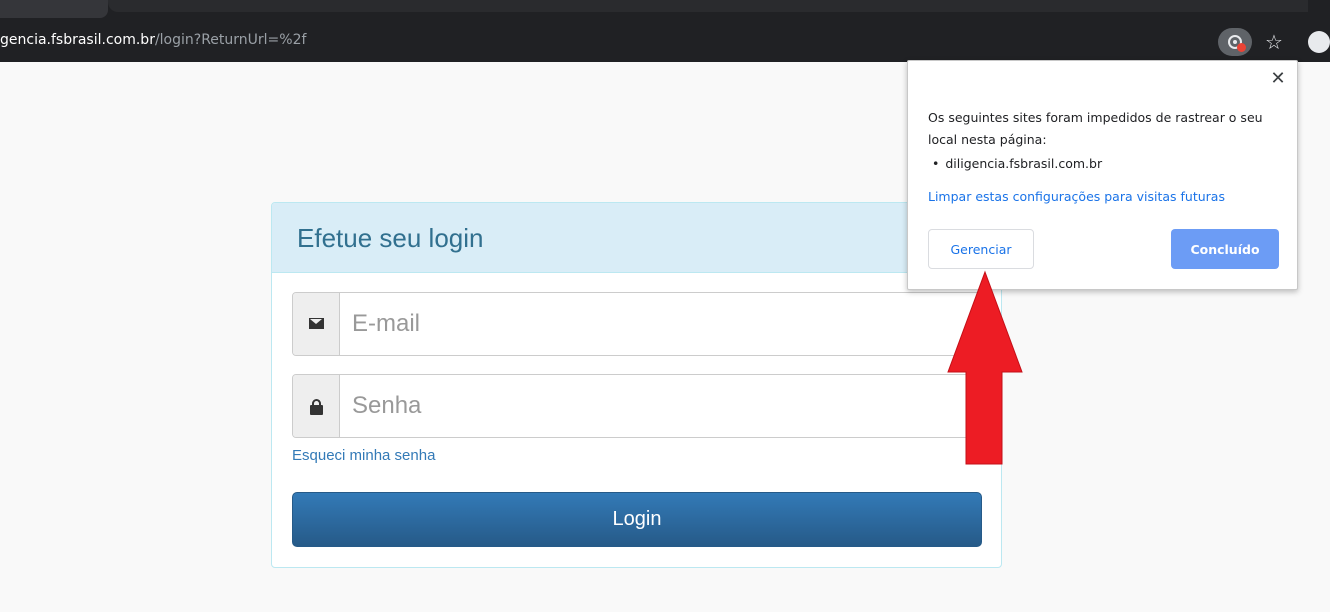 The image size is (1330, 612). I want to click on email-input-group, so click(637, 324).